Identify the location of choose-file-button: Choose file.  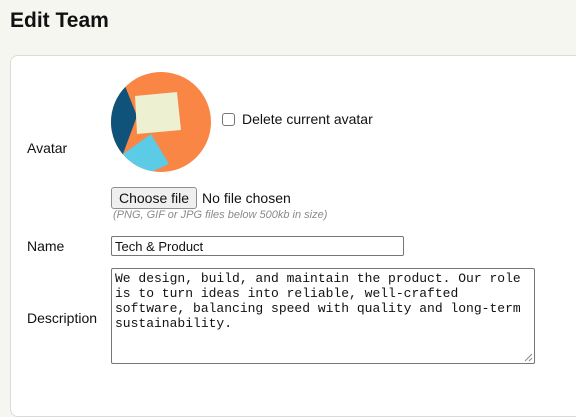
(154, 198).